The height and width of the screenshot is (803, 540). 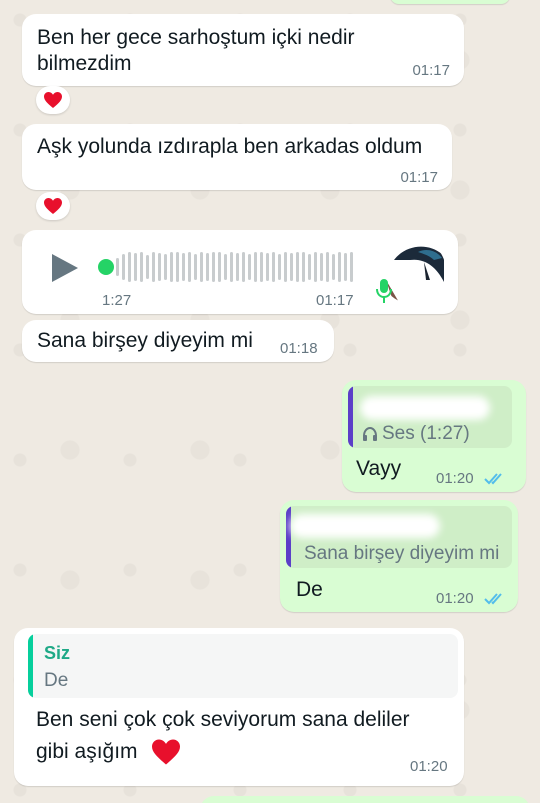 I want to click on voice-message-bubble: 1:27 01:17, so click(x=240, y=272).